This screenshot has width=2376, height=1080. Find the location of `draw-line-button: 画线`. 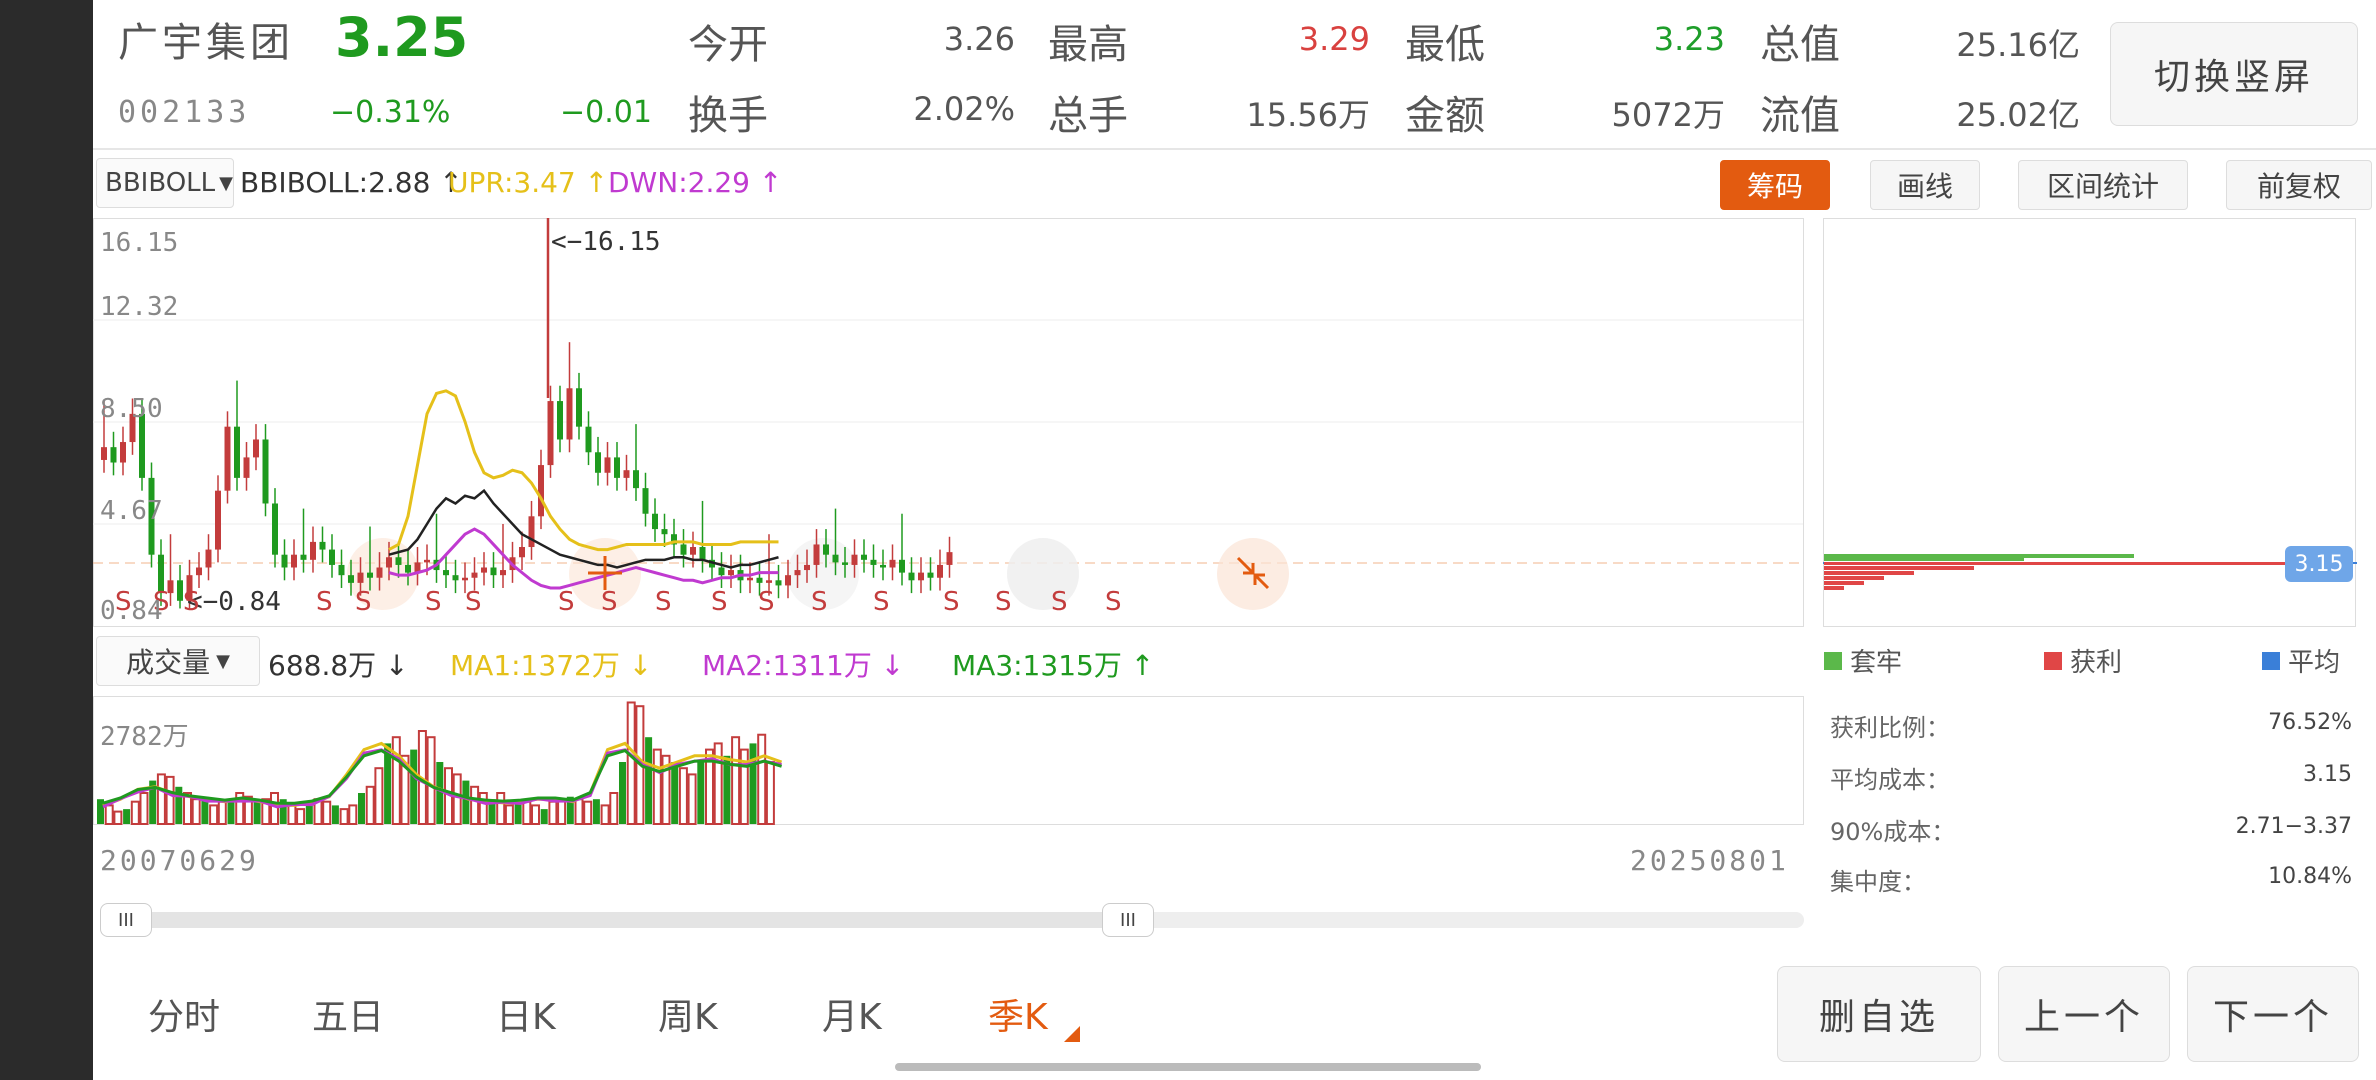

draw-line-button: 画线 is located at coordinates (1925, 185).